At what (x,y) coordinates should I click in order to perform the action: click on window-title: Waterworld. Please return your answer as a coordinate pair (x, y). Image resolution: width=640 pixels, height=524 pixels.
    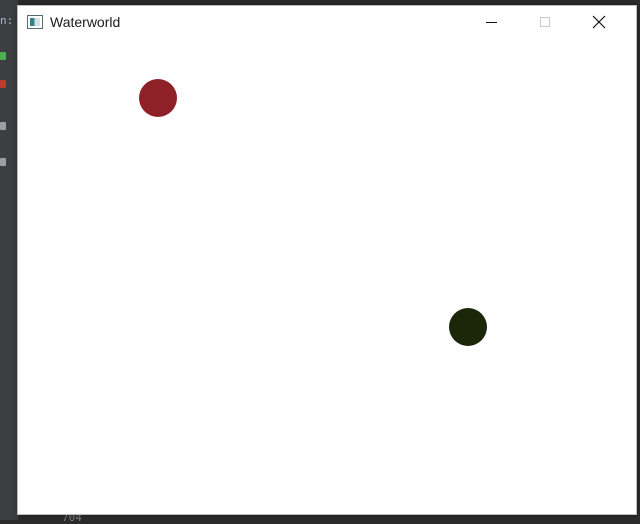
    Looking at the image, I should click on (85, 22).